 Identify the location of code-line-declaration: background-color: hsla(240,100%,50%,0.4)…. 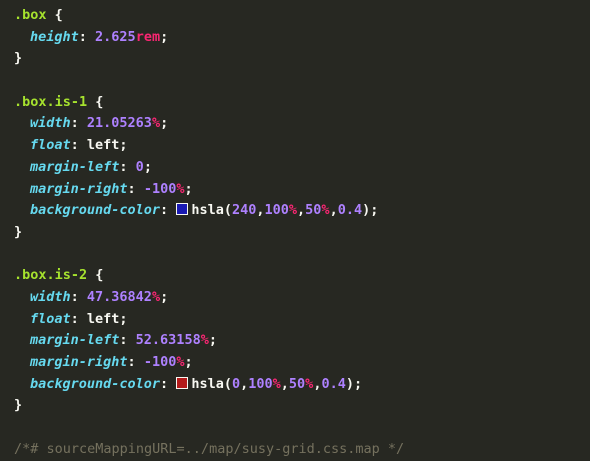
(209, 211).